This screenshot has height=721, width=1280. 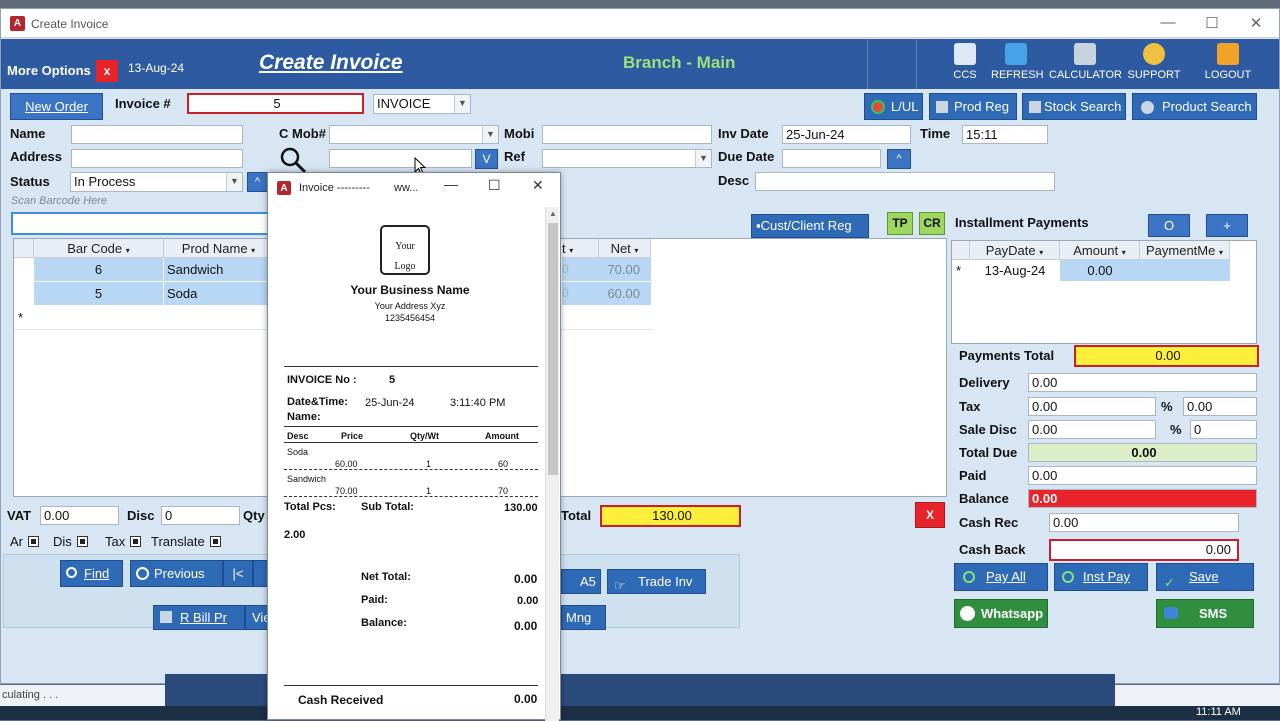 What do you see at coordinates (79, 515) in the screenshot?
I see `vat-field: 0.00` at bounding box center [79, 515].